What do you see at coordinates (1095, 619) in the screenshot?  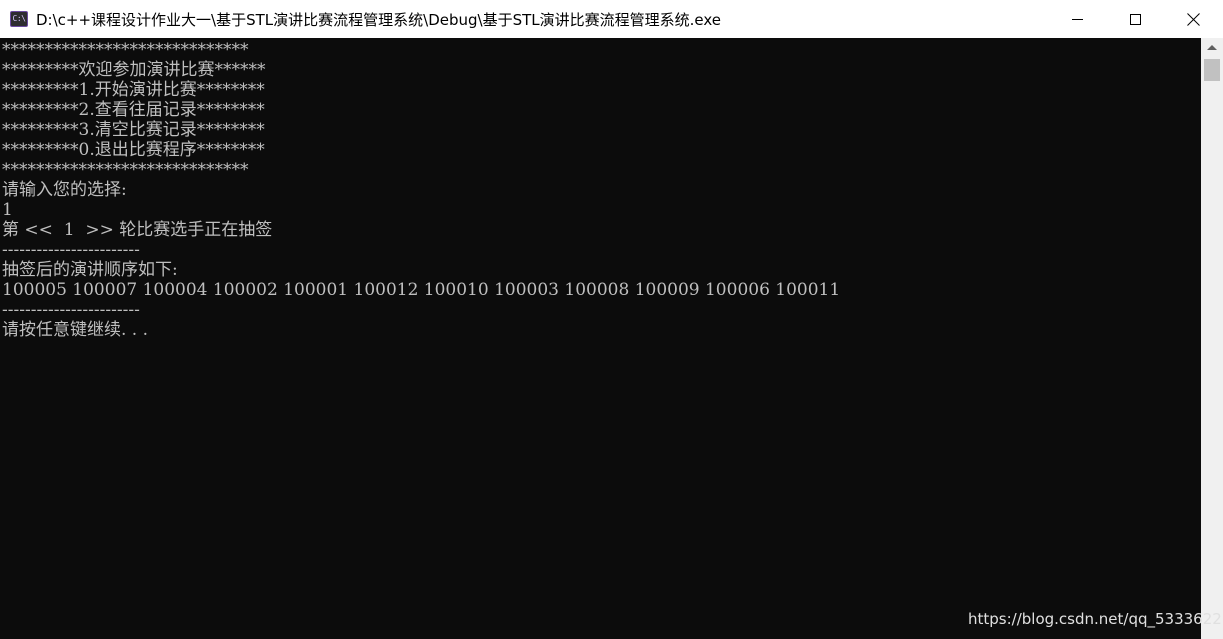 I see `watermark: https://blog.csdn.net/qq_5333622` at bounding box center [1095, 619].